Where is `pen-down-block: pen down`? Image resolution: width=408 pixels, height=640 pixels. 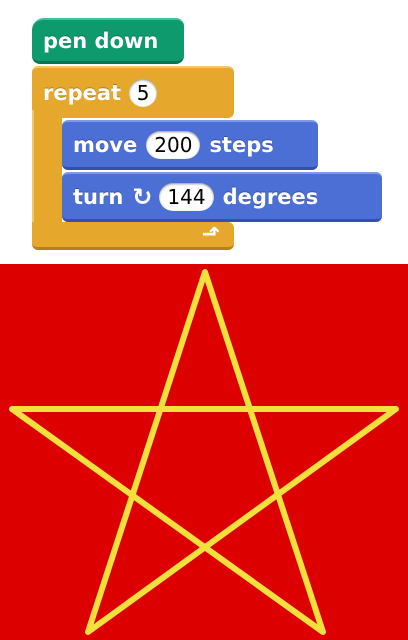 pen-down-block: pen down is located at coordinates (108, 41).